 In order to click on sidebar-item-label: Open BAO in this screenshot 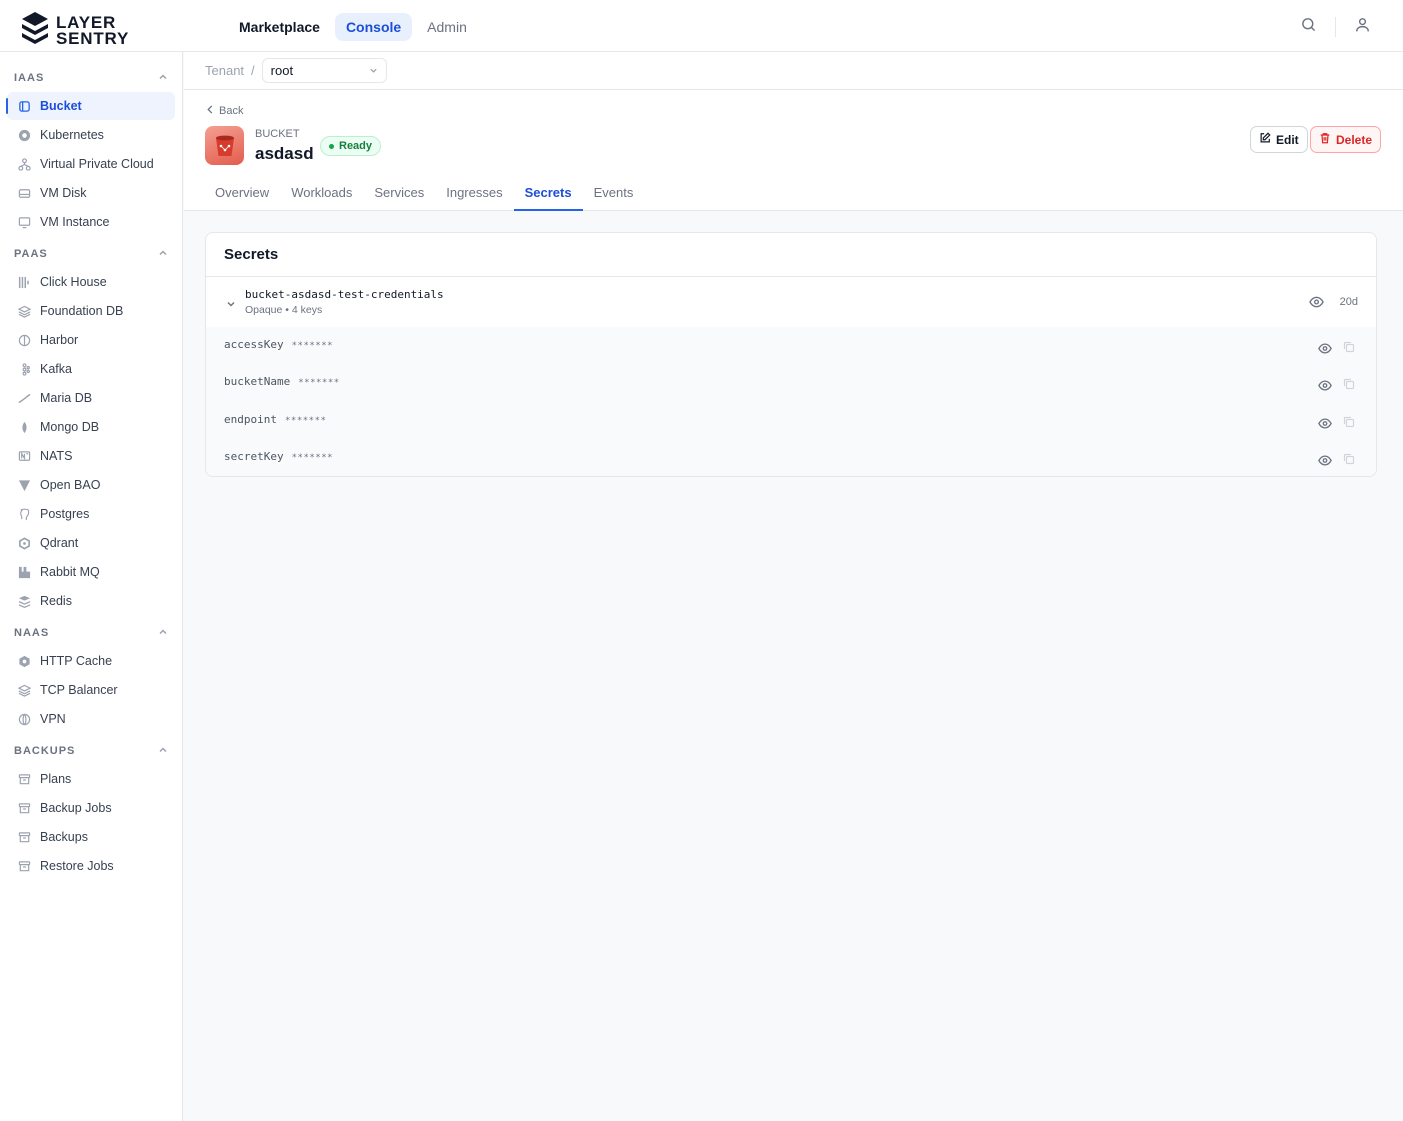, I will do `click(70, 485)`.